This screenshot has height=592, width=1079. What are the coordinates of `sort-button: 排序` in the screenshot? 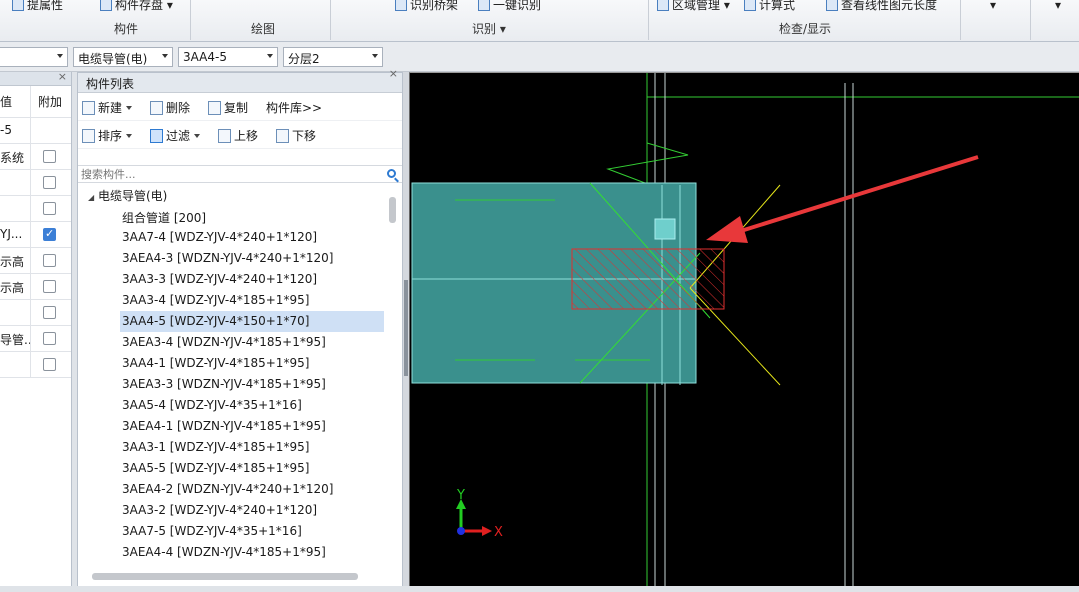 It's located at (107, 135).